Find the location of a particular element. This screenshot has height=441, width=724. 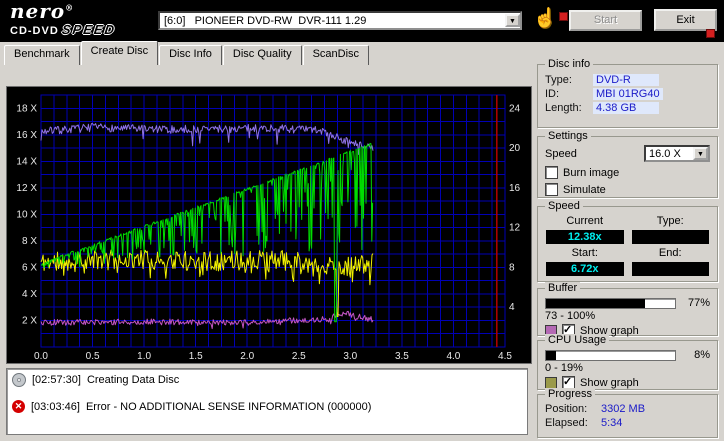

buffer-progress-bar is located at coordinates (611, 303).